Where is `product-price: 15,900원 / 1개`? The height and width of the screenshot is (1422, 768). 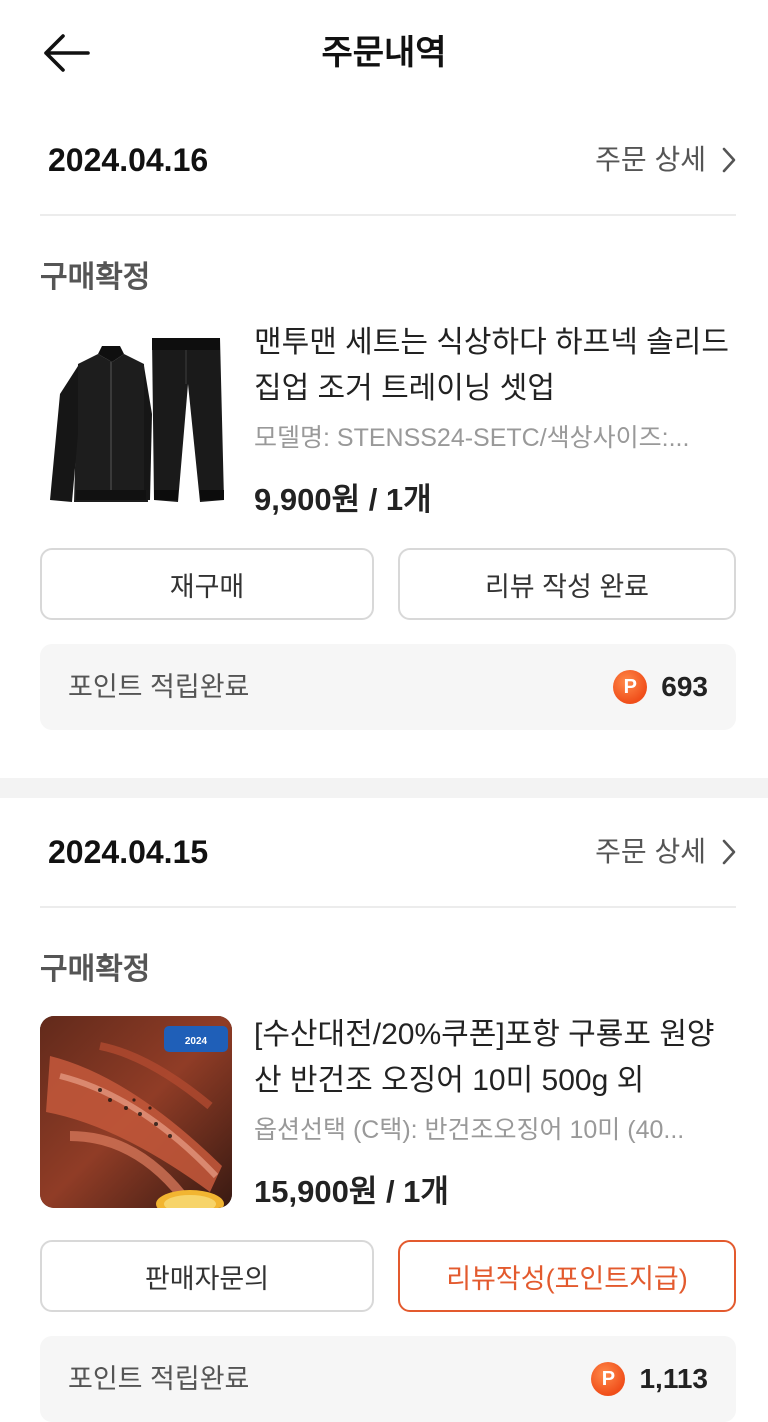 product-price: 15,900원 / 1개 is located at coordinates (351, 1191).